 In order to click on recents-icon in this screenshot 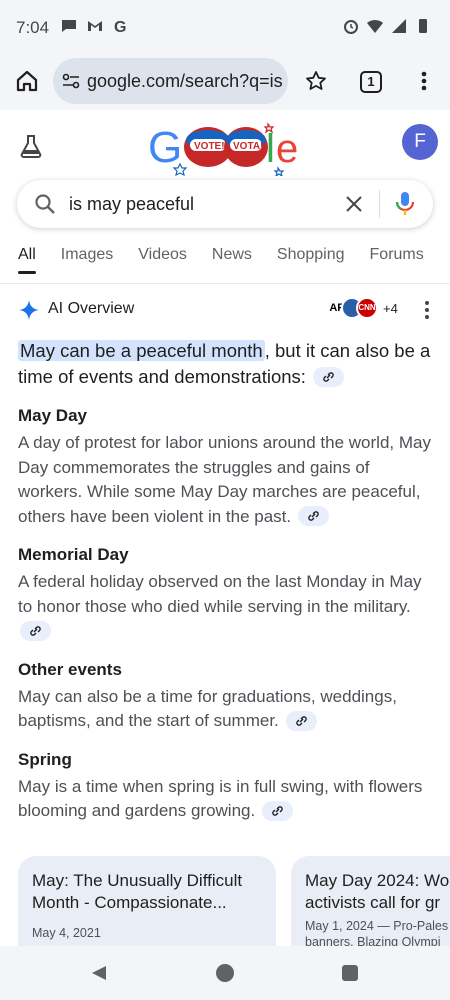, I will do `click(350, 973)`.